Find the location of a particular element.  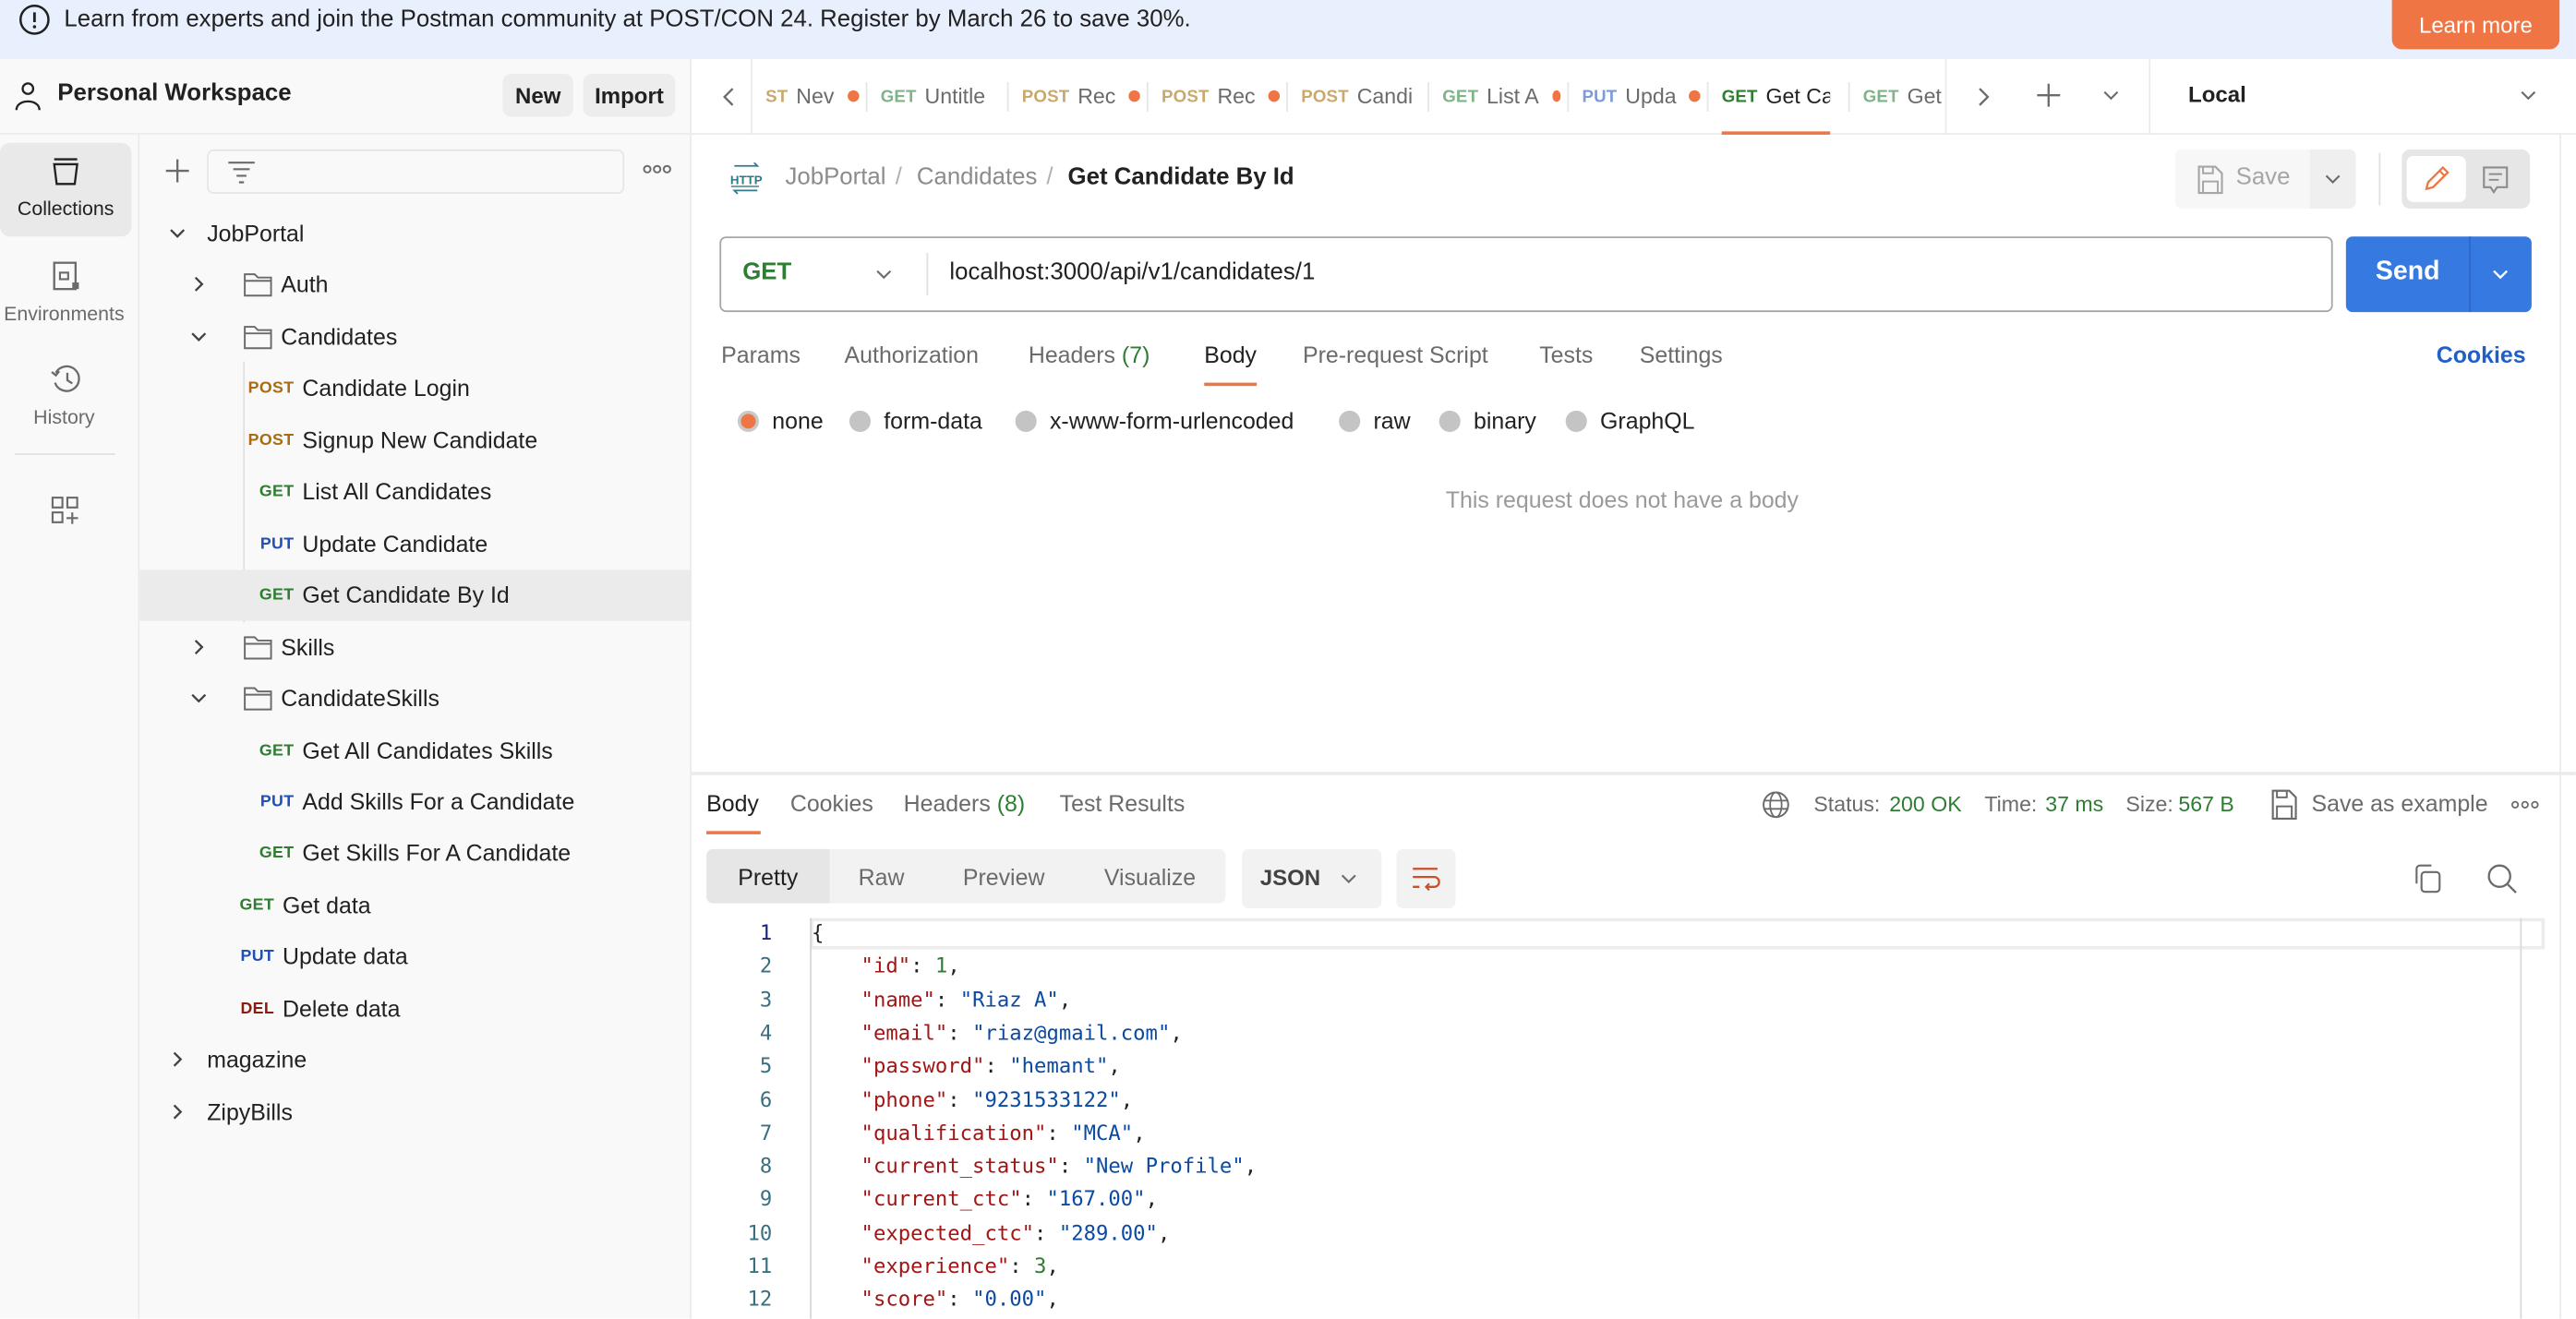

request-tab: GET Get A is located at coordinates (1904, 96).